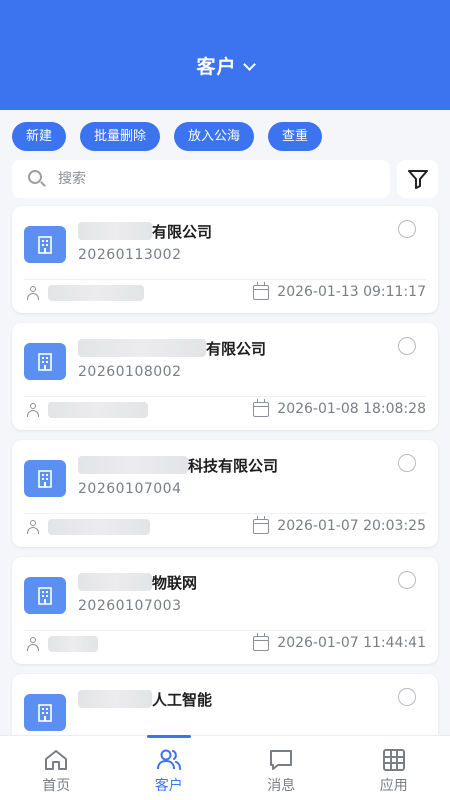 The height and width of the screenshot is (800, 450). Describe the element at coordinates (281, 786) in the screenshot. I see `tab-label: 消息` at that location.